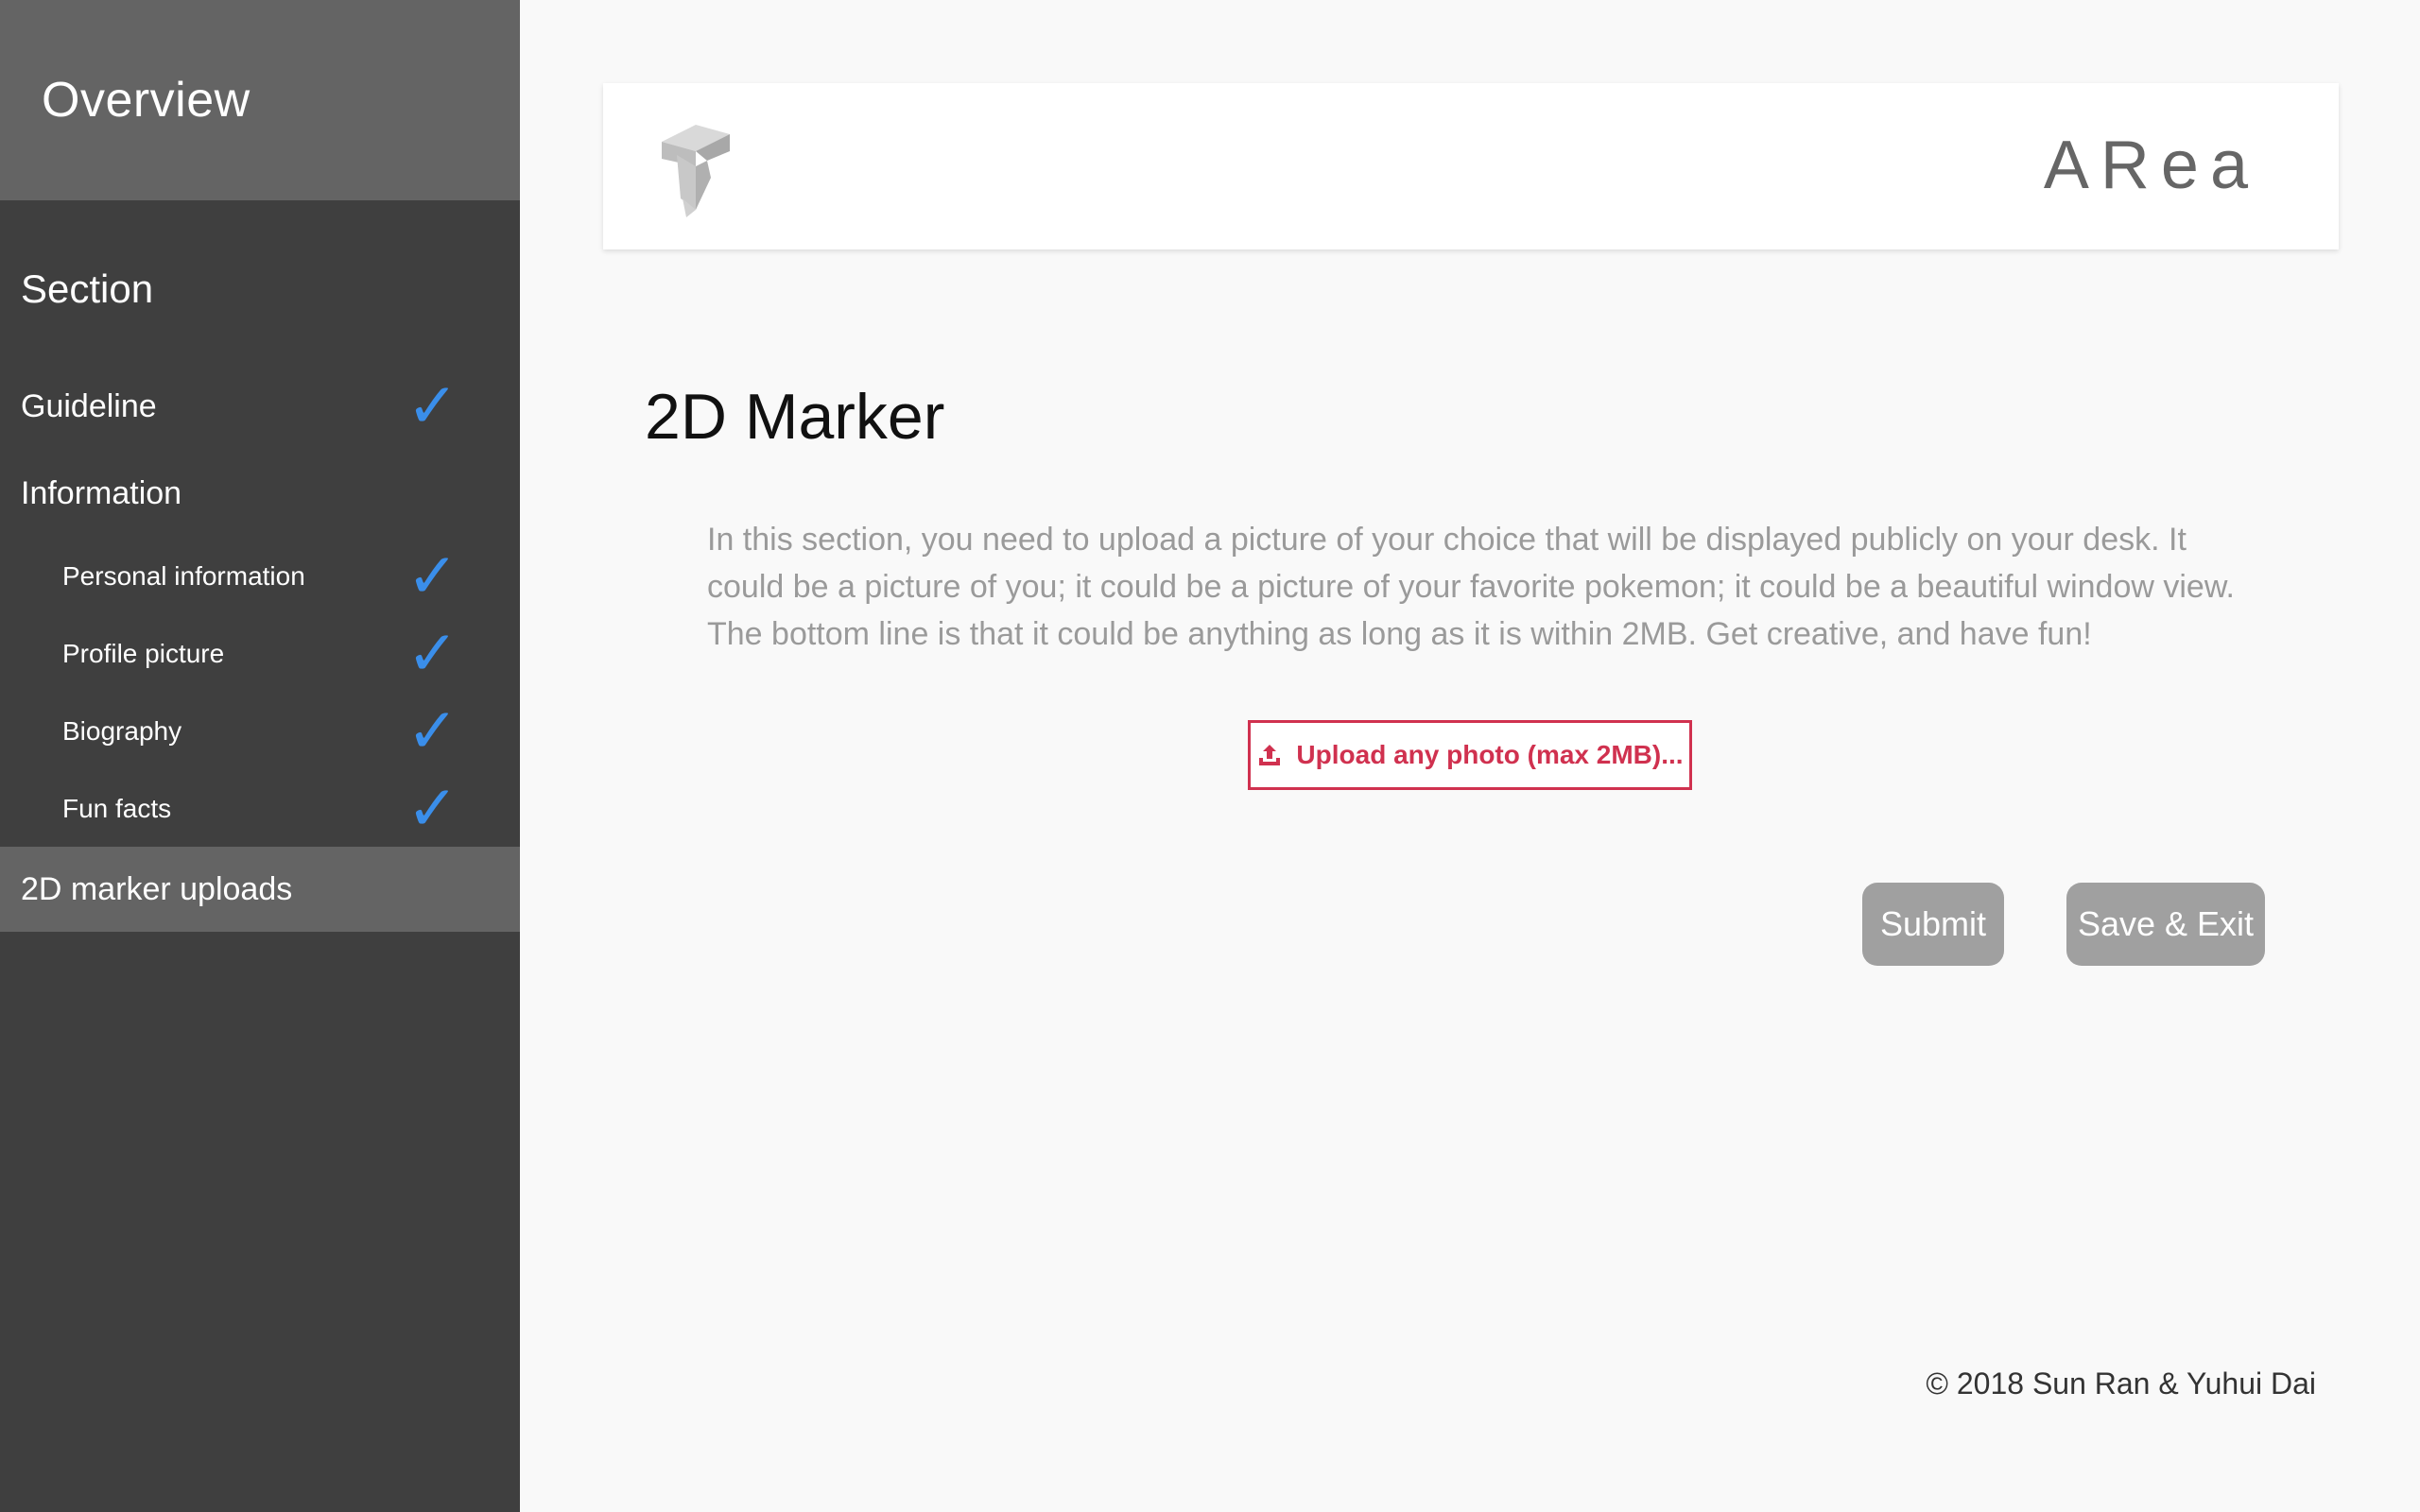 The width and height of the screenshot is (2420, 1512). What do you see at coordinates (1933, 924) in the screenshot?
I see `submit-button: Submit` at bounding box center [1933, 924].